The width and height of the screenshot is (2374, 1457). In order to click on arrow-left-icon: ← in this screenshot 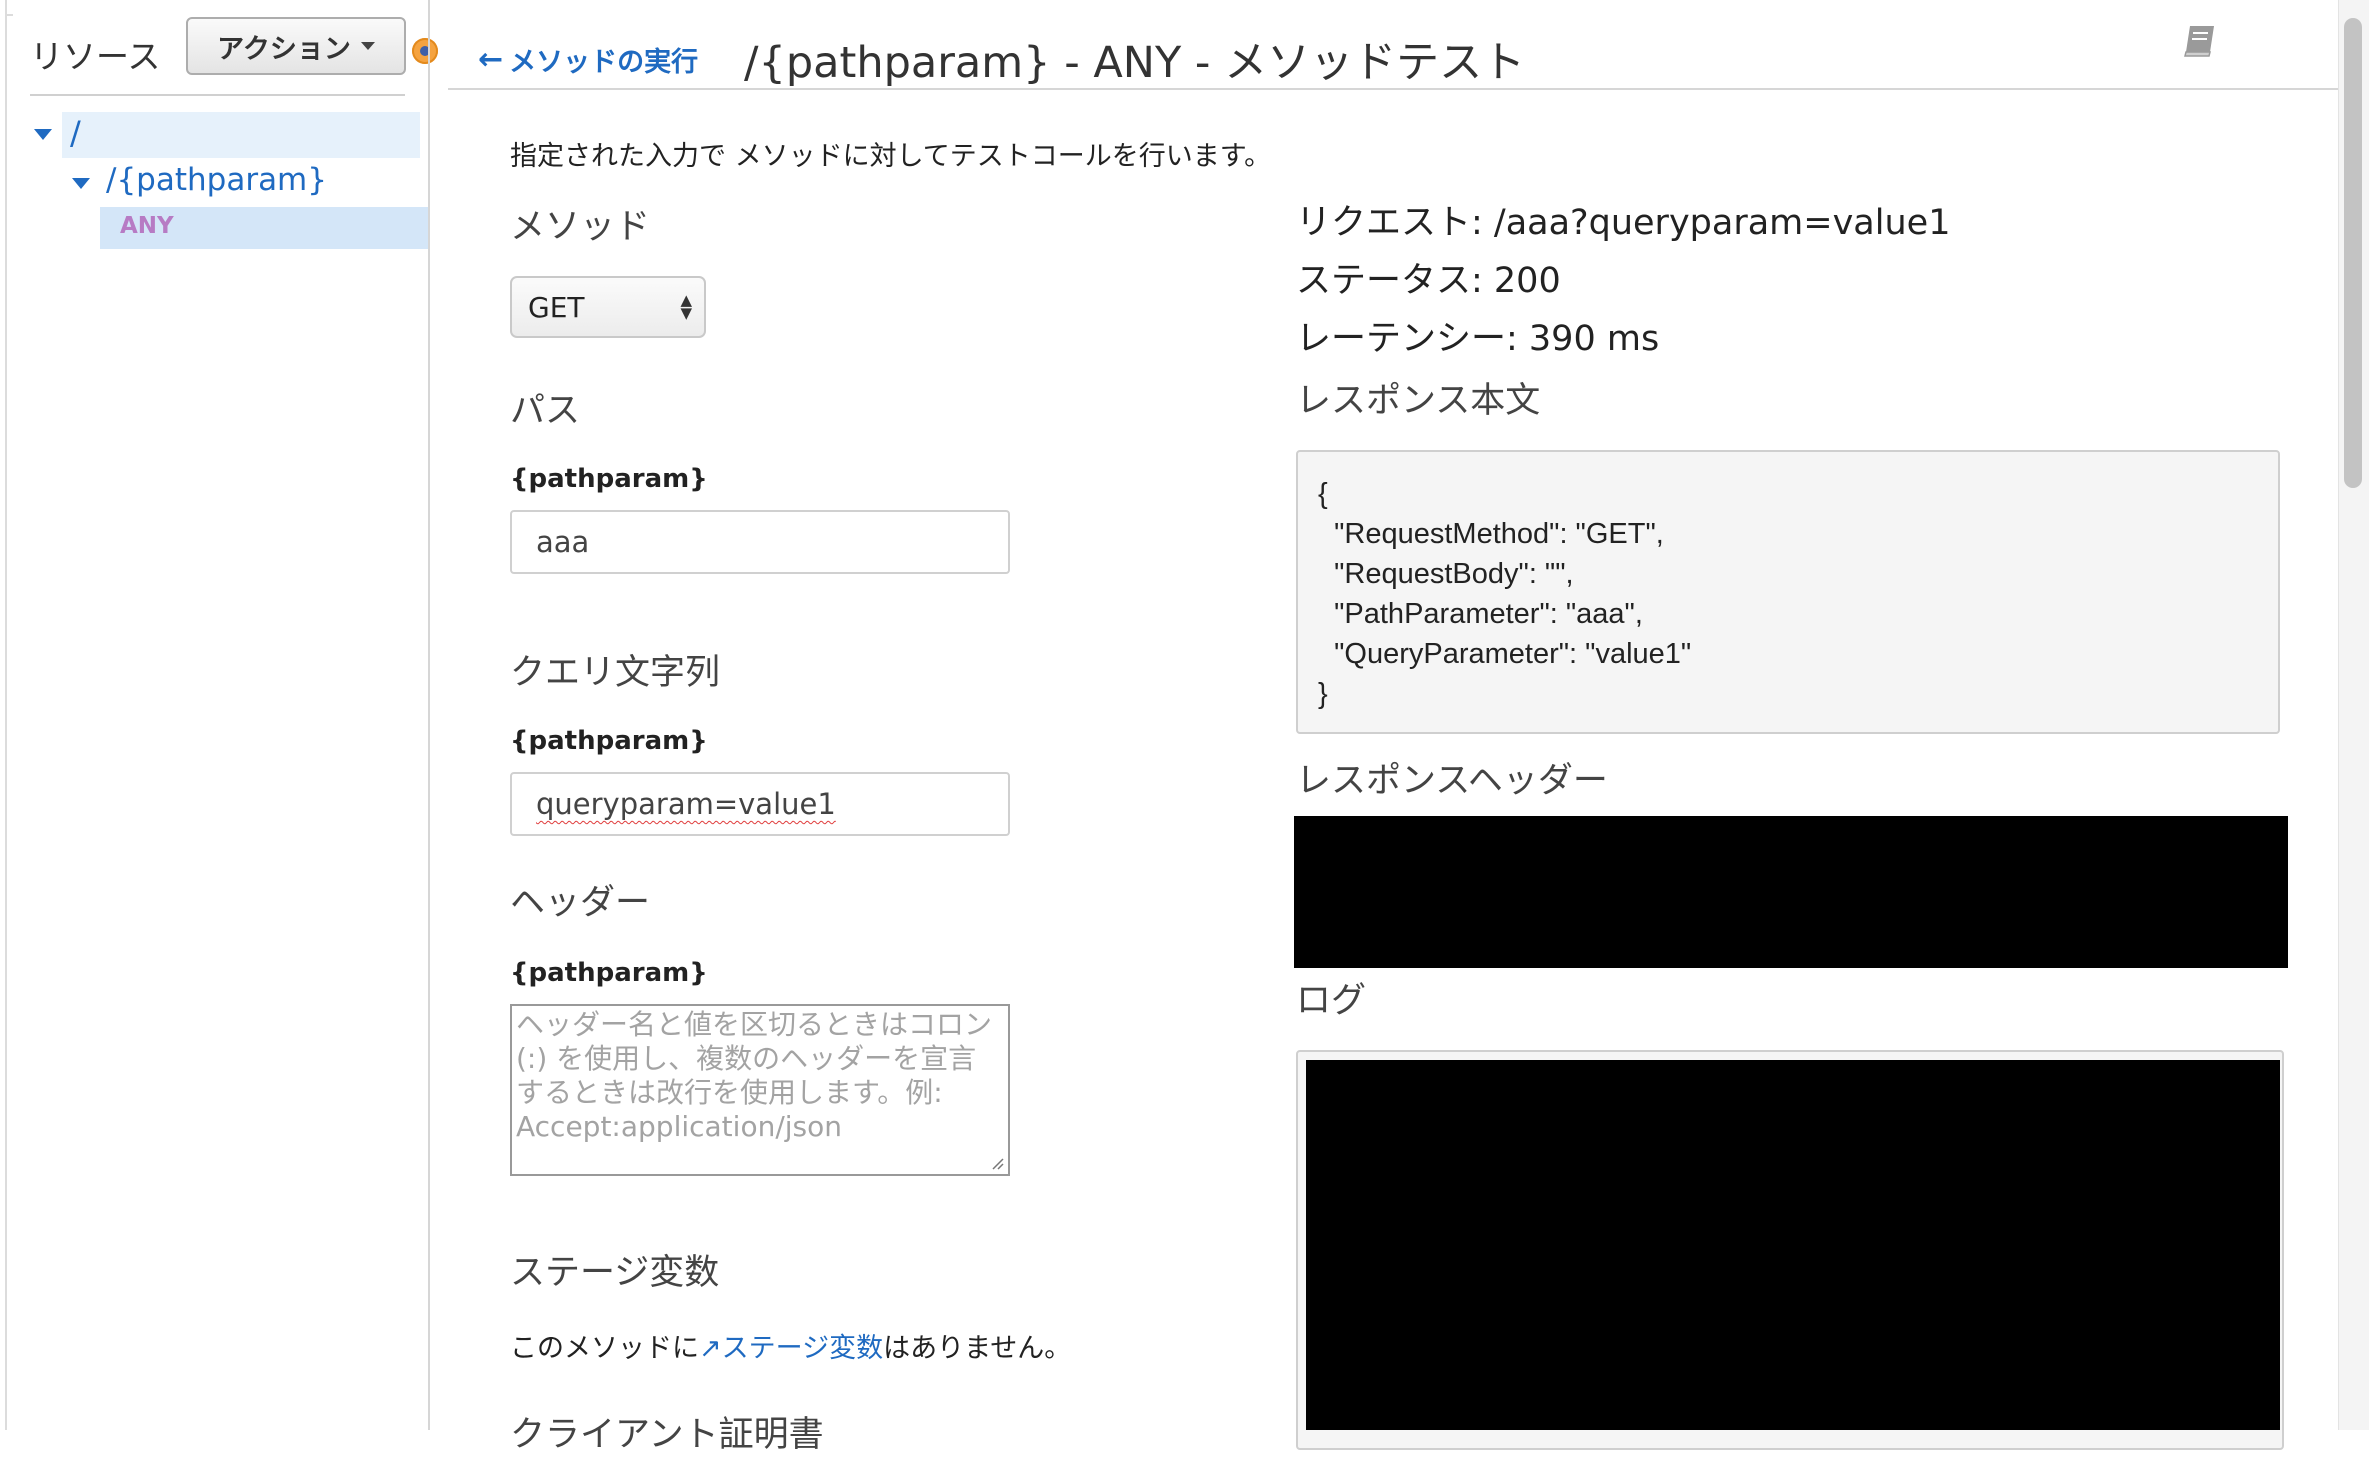, I will do `click(491, 59)`.